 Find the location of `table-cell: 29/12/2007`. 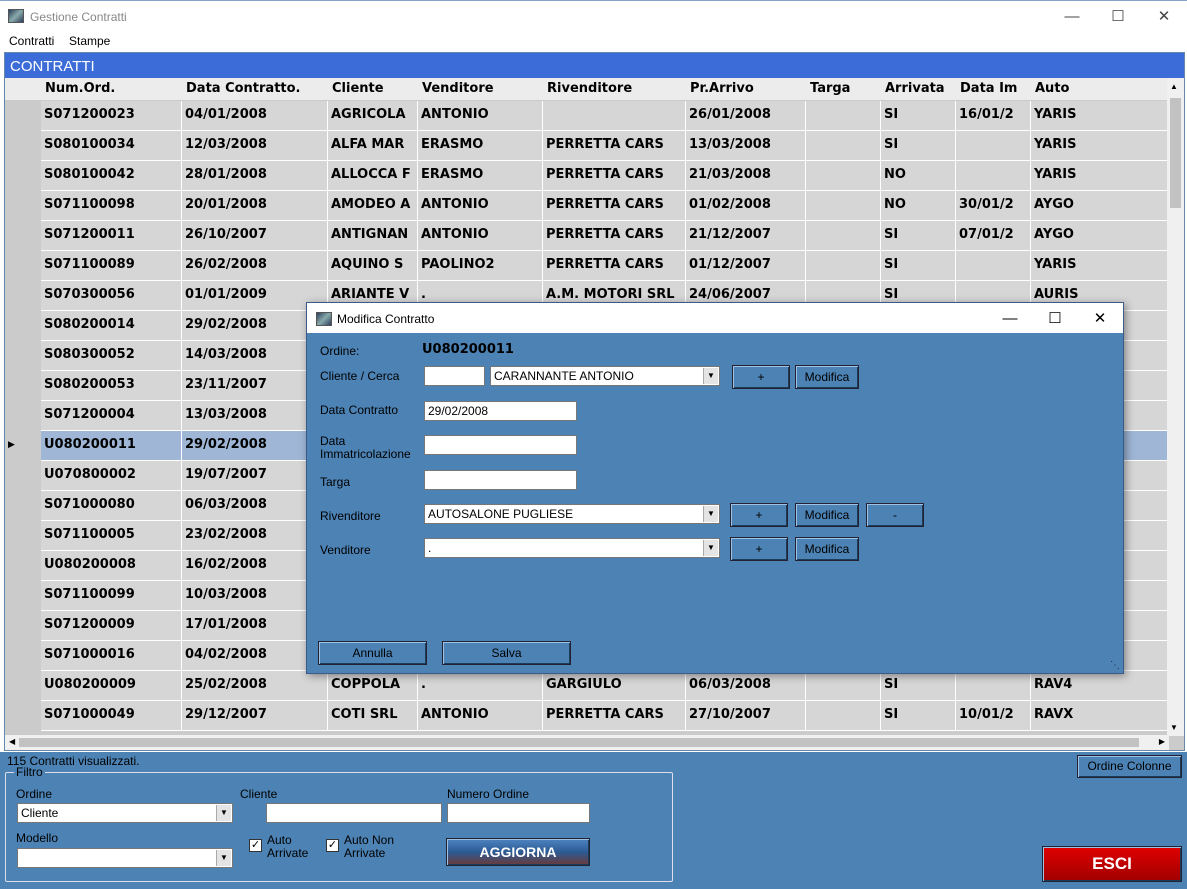

table-cell: 29/12/2007 is located at coordinates (255, 716).